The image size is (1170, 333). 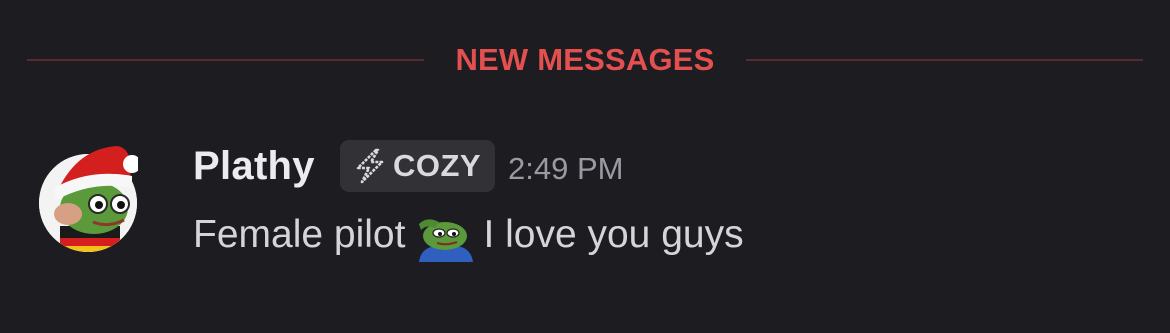 What do you see at coordinates (254, 166) in the screenshot?
I see `message-username: Plathy` at bounding box center [254, 166].